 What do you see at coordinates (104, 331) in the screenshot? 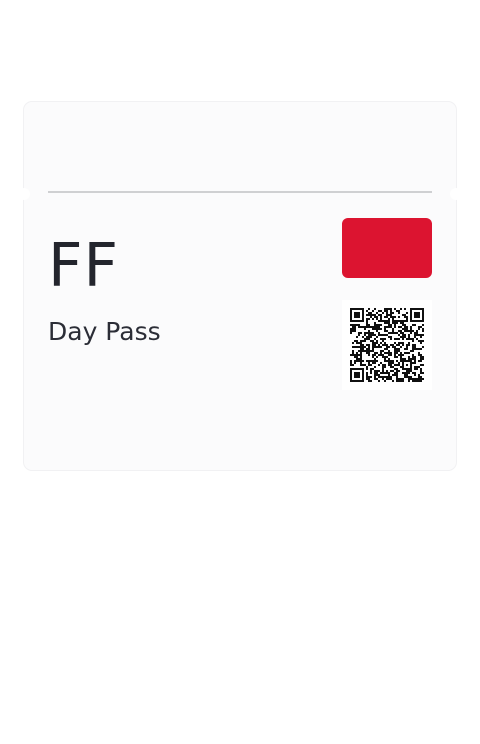
I see `pass-name: Day Pass` at bounding box center [104, 331].